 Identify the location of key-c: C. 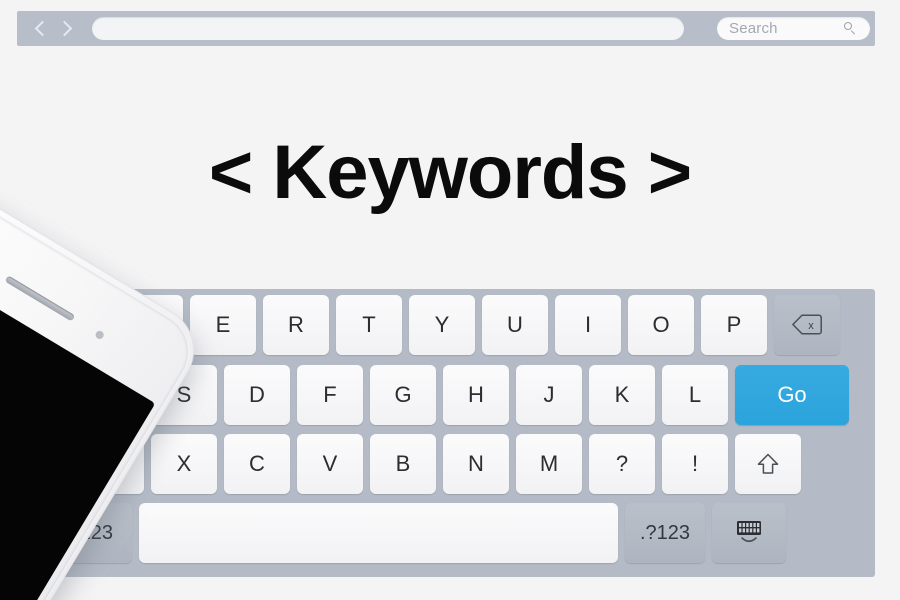
(257, 464).